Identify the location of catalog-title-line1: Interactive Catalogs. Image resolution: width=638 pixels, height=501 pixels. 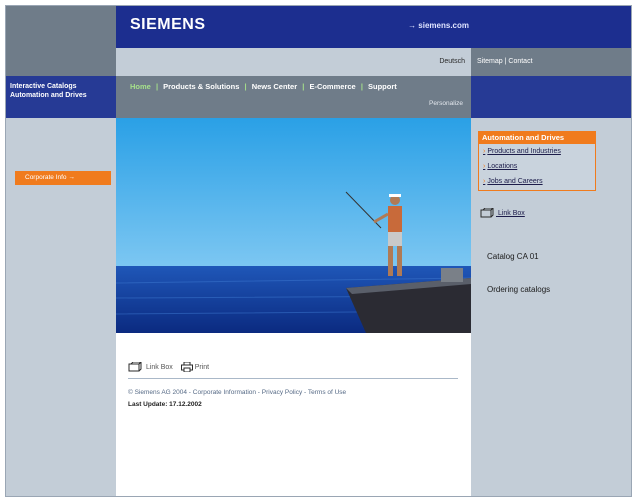
(43, 86).